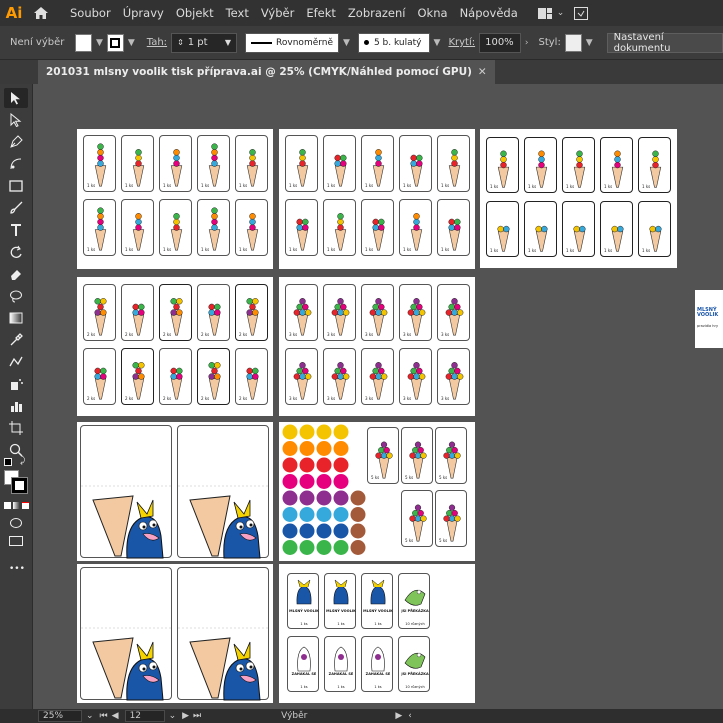 This screenshot has height=723, width=723. What do you see at coordinates (251, 376) in the screenshot?
I see `card-4-9: 2 ks` at bounding box center [251, 376].